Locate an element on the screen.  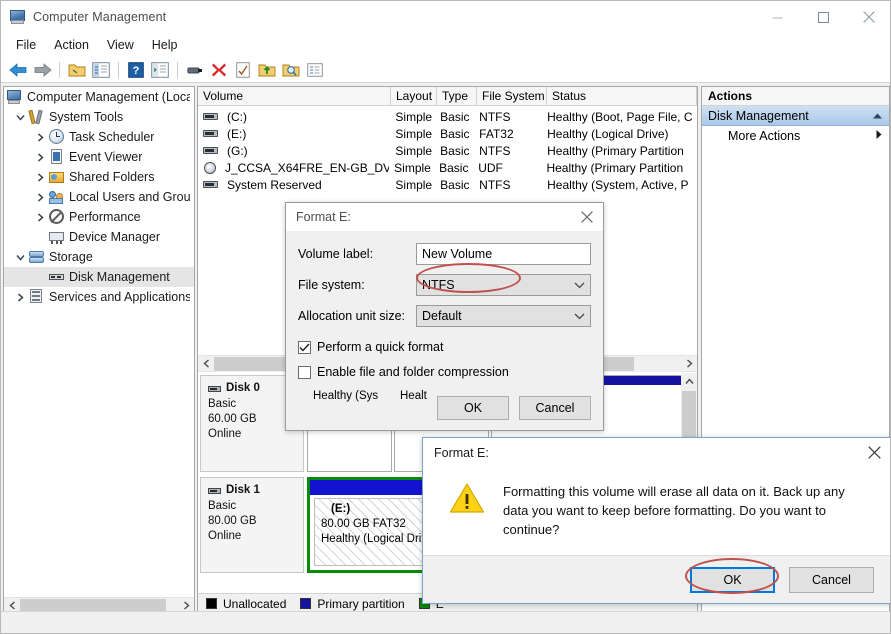
cell-volume: (C:) is located at coordinates (237, 116).